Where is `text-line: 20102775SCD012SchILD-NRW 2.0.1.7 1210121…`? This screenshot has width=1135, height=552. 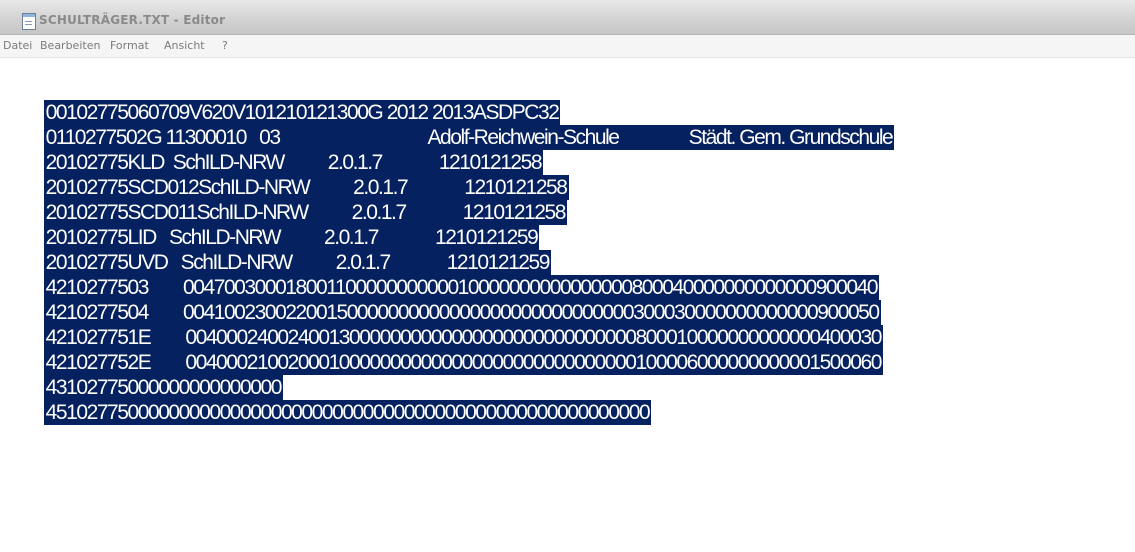
text-line: 20102775SCD012SchILD-NRW 2.0.1.7 1210121… is located at coordinates (293, 178).